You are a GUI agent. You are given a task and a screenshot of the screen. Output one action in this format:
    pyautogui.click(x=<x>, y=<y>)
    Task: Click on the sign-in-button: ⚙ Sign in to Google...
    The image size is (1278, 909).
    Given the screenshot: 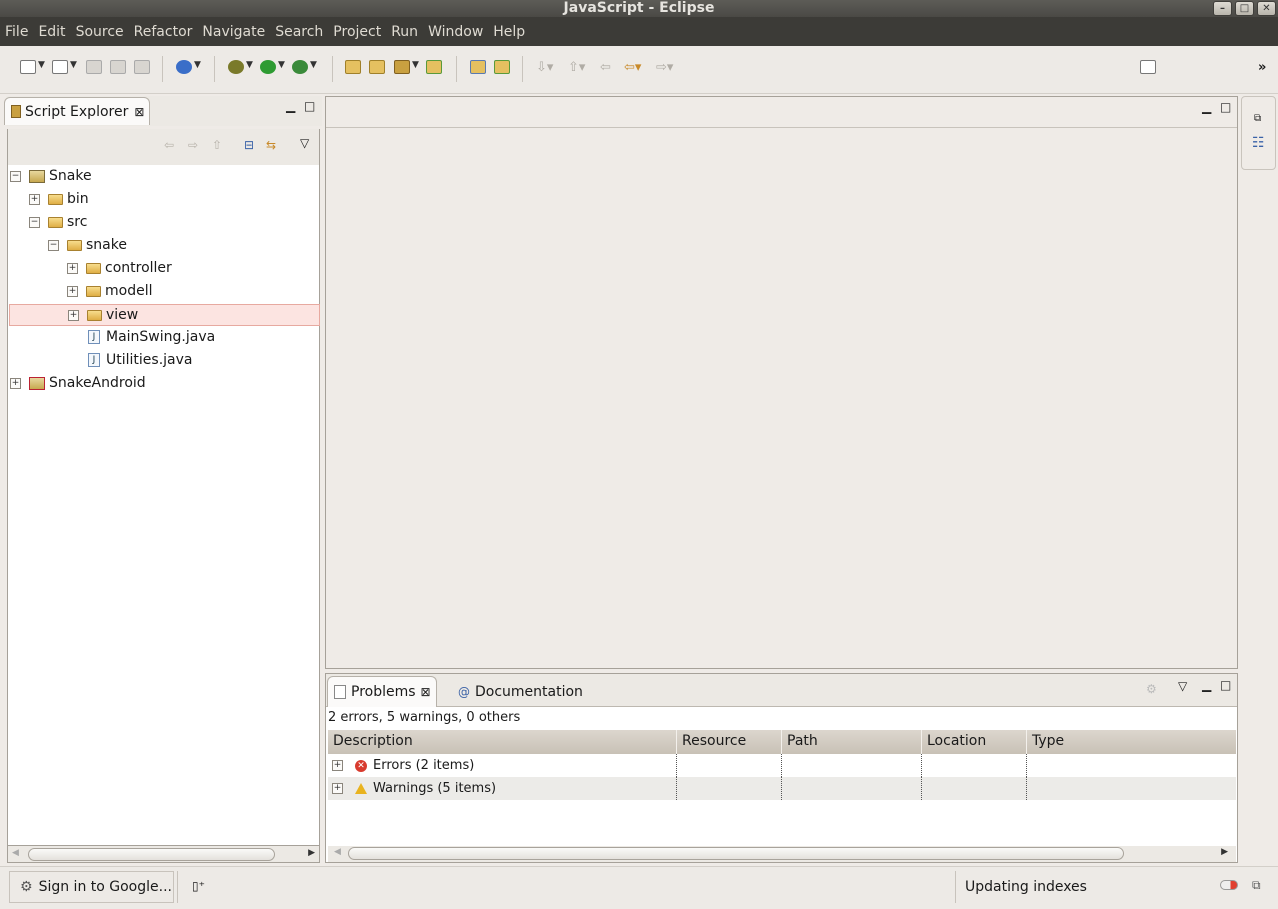 What is the action you would take?
    pyautogui.click(x=91, y=887)
    